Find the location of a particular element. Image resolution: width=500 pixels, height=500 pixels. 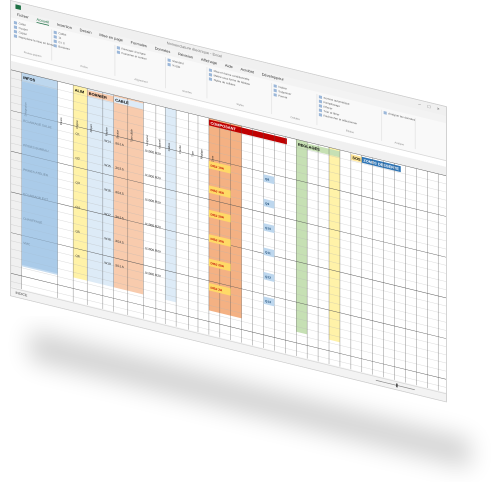

maximize-icon: □ is located at coordinates (429, 106).